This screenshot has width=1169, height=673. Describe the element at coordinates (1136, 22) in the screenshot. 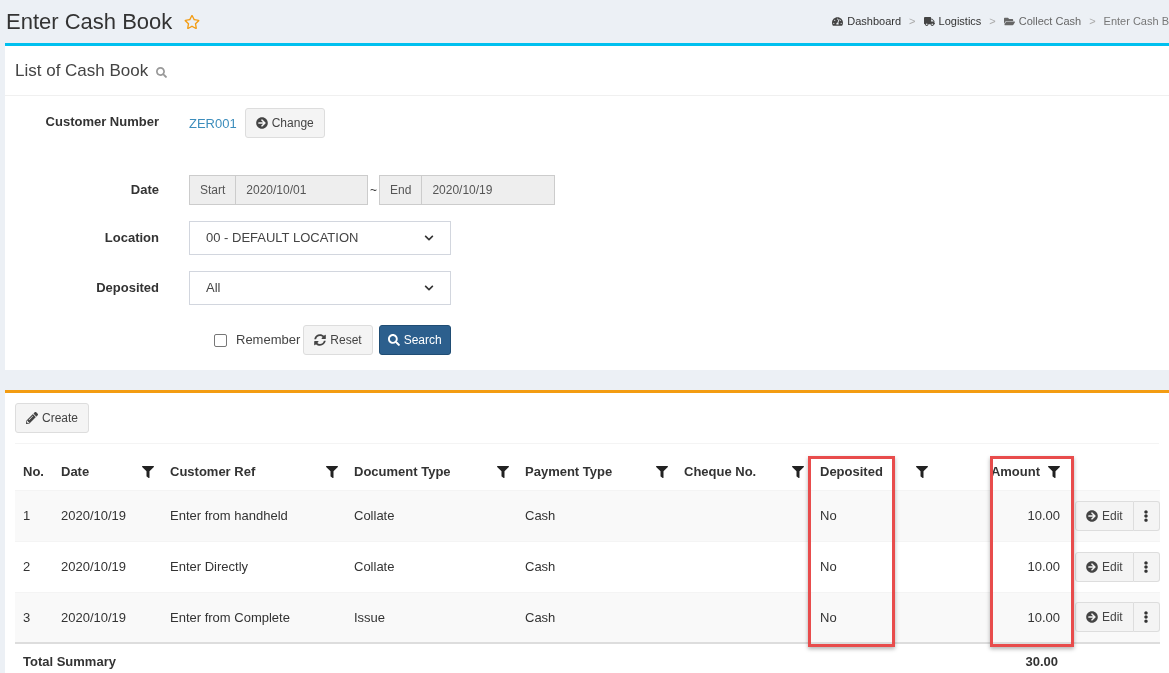

I see `breadcrumb-current: Enter Cash B` at that location.